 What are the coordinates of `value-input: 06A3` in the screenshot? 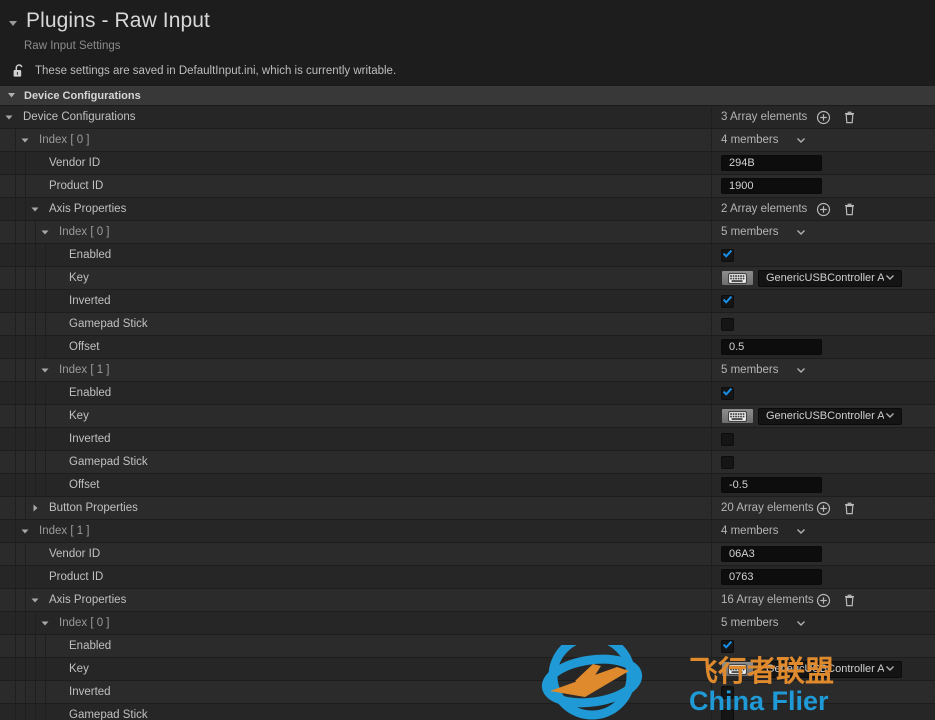 It's located at (771, 554).